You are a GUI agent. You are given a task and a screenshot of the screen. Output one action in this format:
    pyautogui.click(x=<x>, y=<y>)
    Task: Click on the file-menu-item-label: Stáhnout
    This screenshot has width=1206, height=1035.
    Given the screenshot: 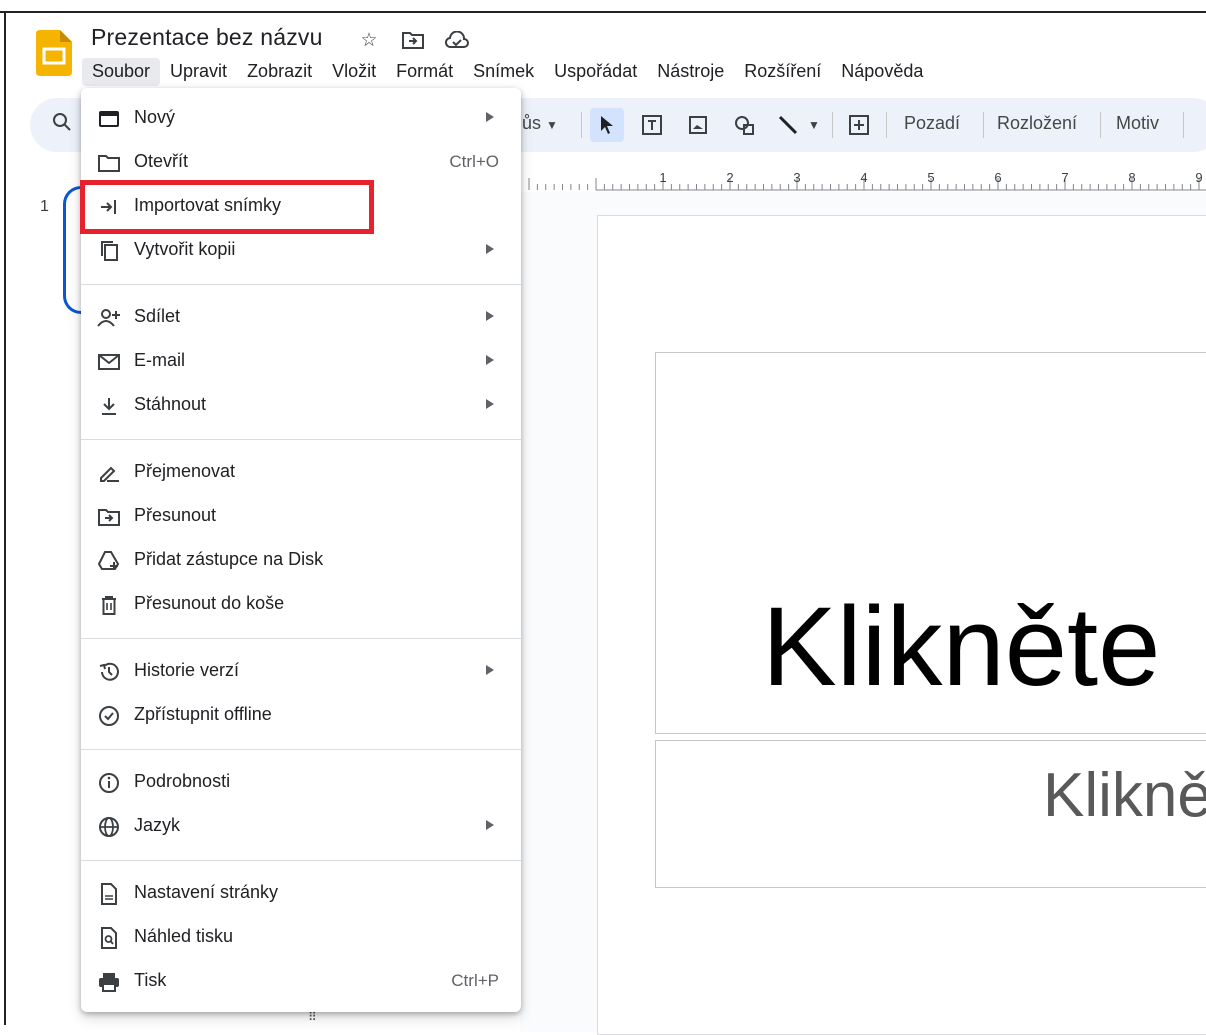 What is the action you would take?
    pyautogui.click(x=170, y=404)
    